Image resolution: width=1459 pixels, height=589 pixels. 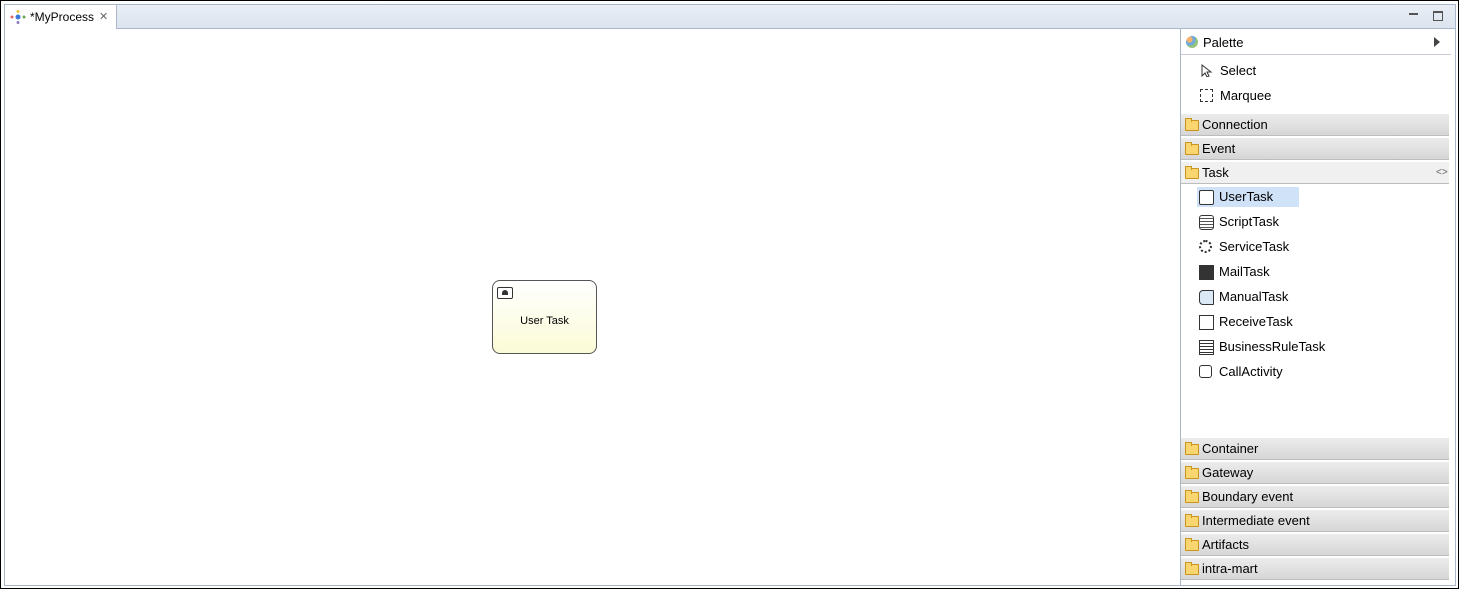 I want to click on tool-marquee: Marquee, so click(x=1273, y=96).